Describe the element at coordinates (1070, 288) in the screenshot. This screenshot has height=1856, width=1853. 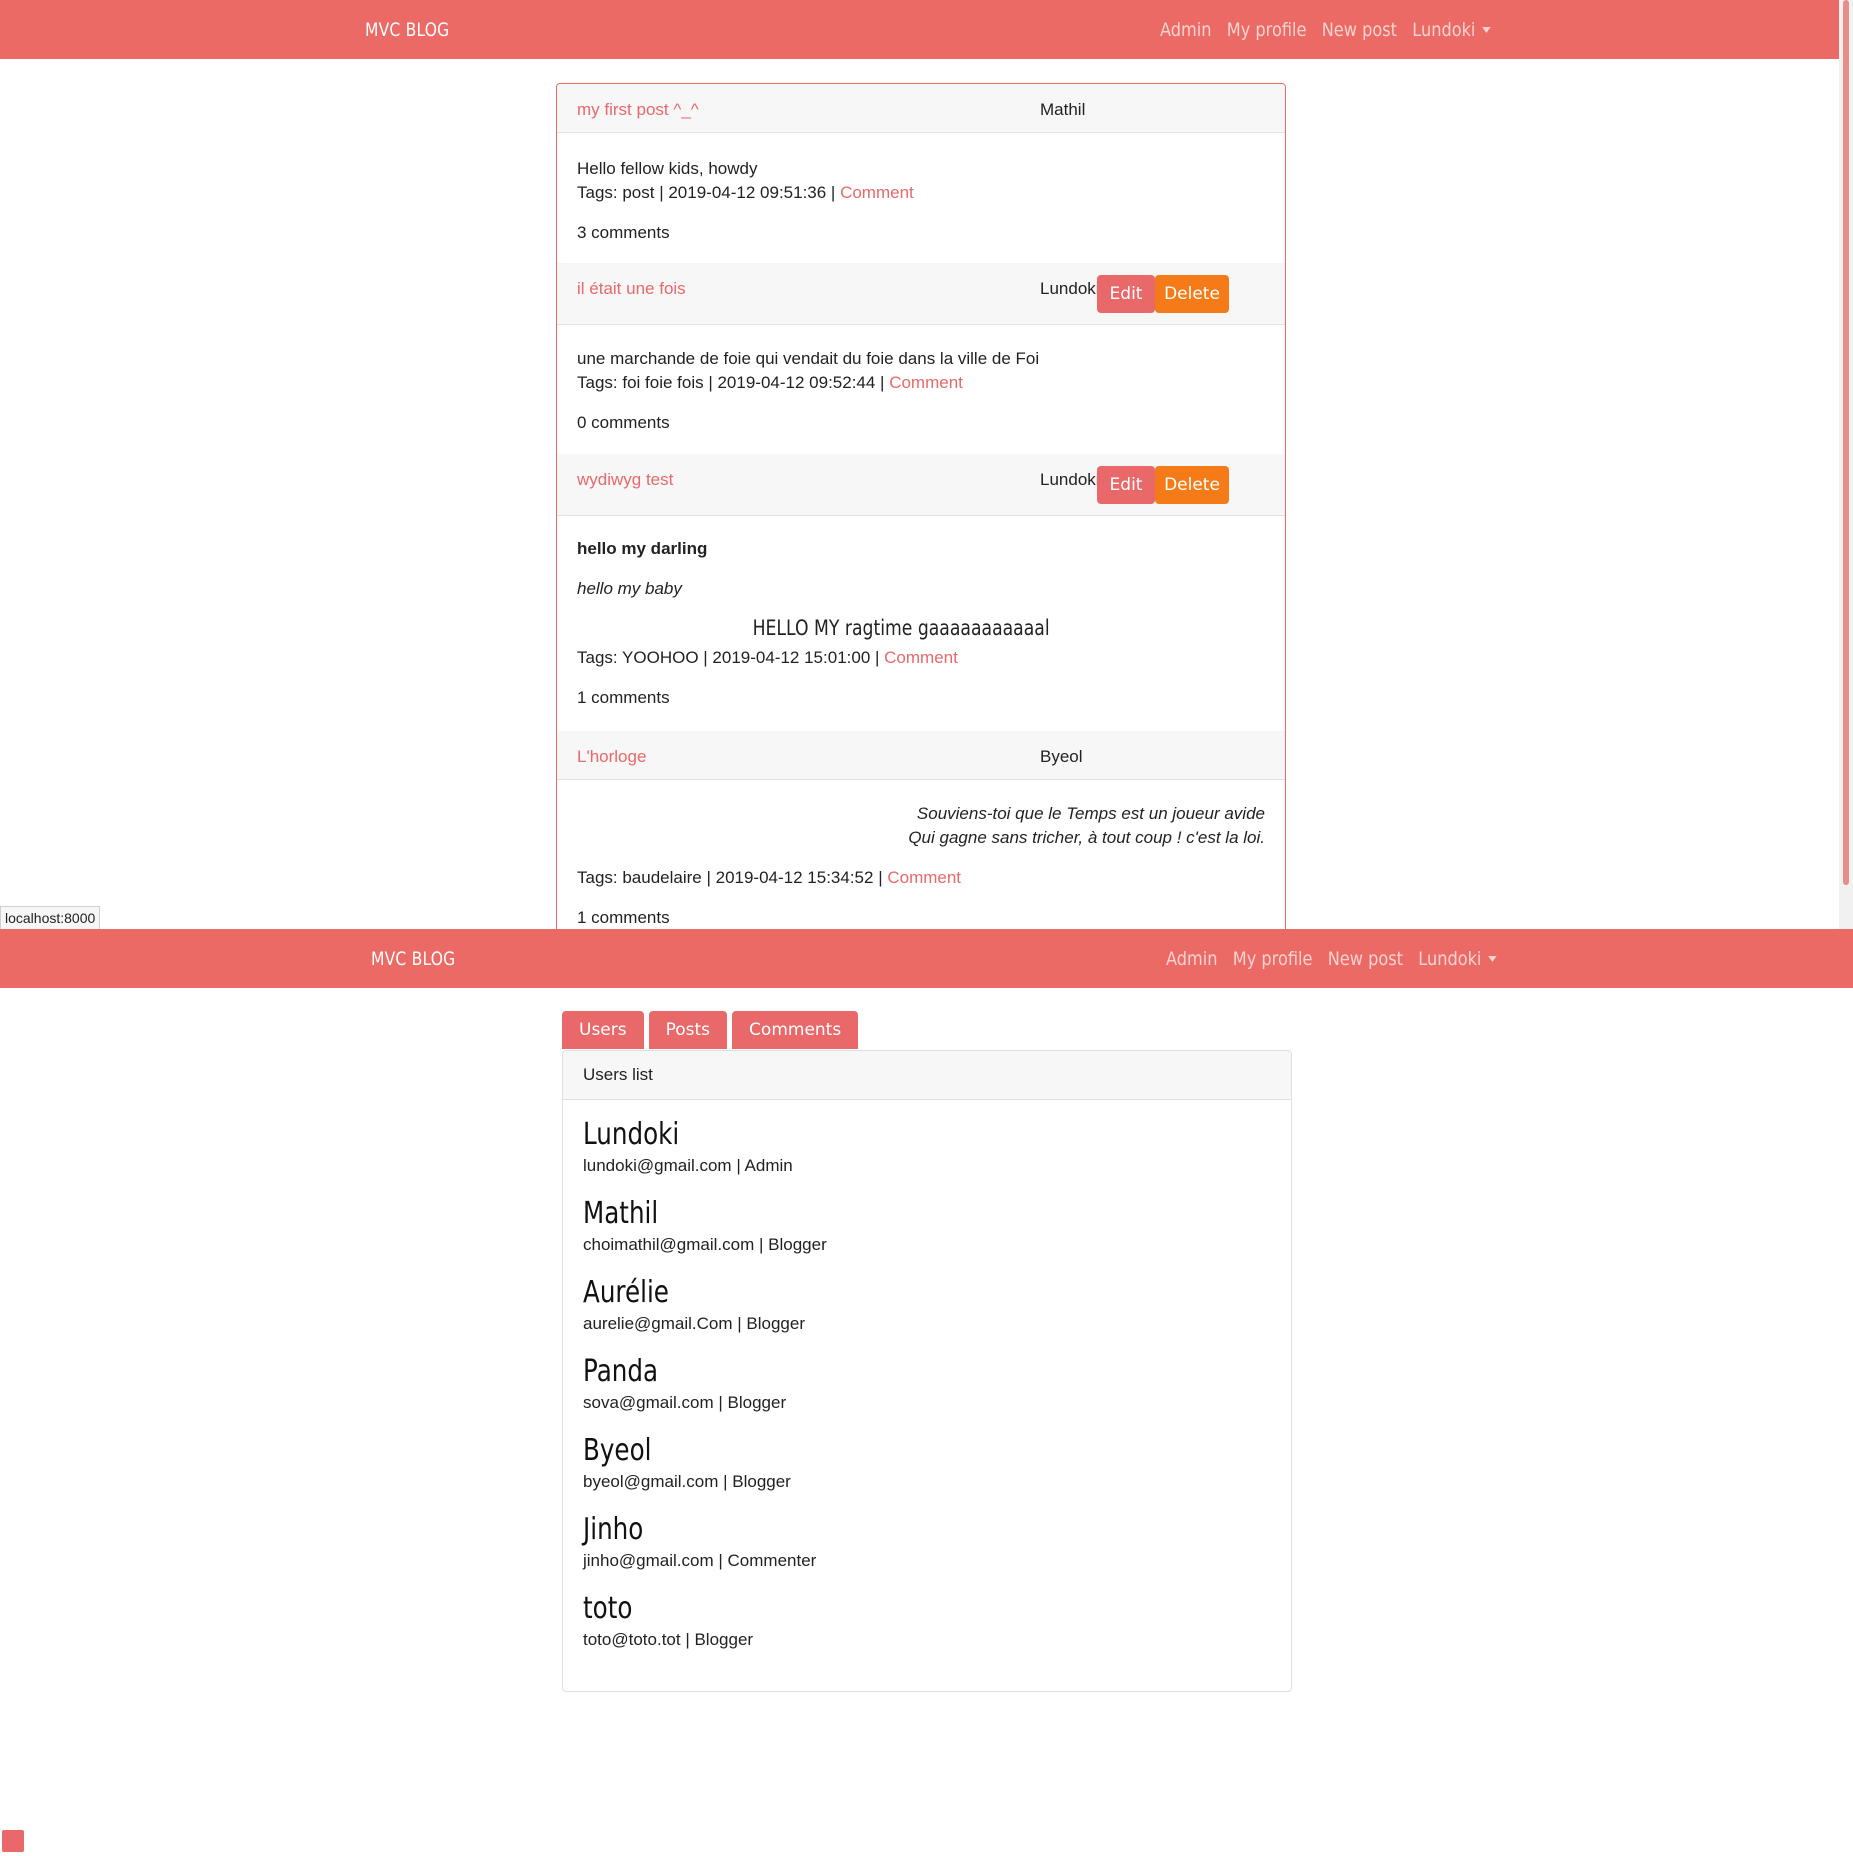
I see `post-author: Lundoki` at that location.